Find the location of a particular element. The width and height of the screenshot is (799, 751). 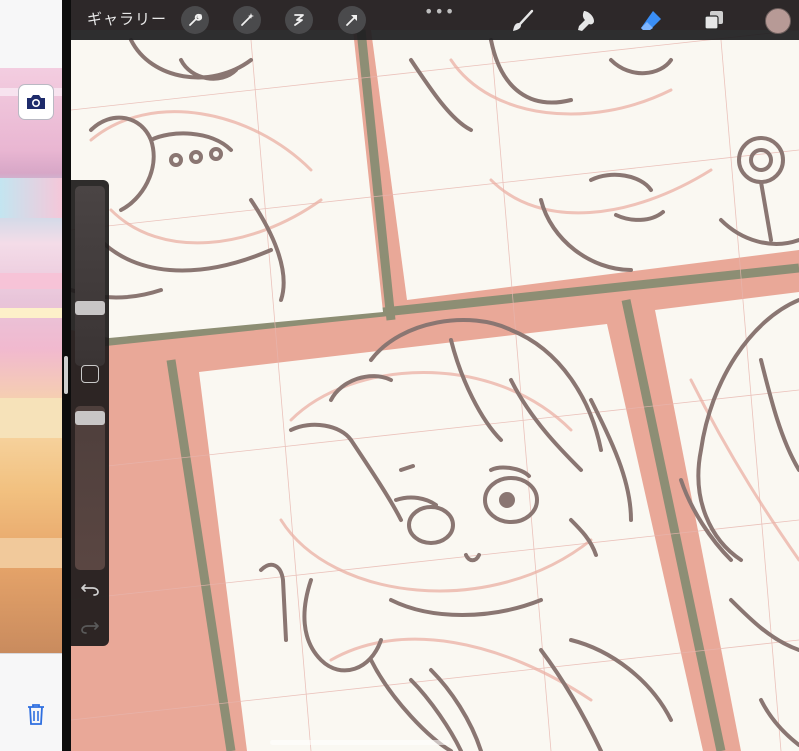

actions-button is located at coordinates (195, 20).